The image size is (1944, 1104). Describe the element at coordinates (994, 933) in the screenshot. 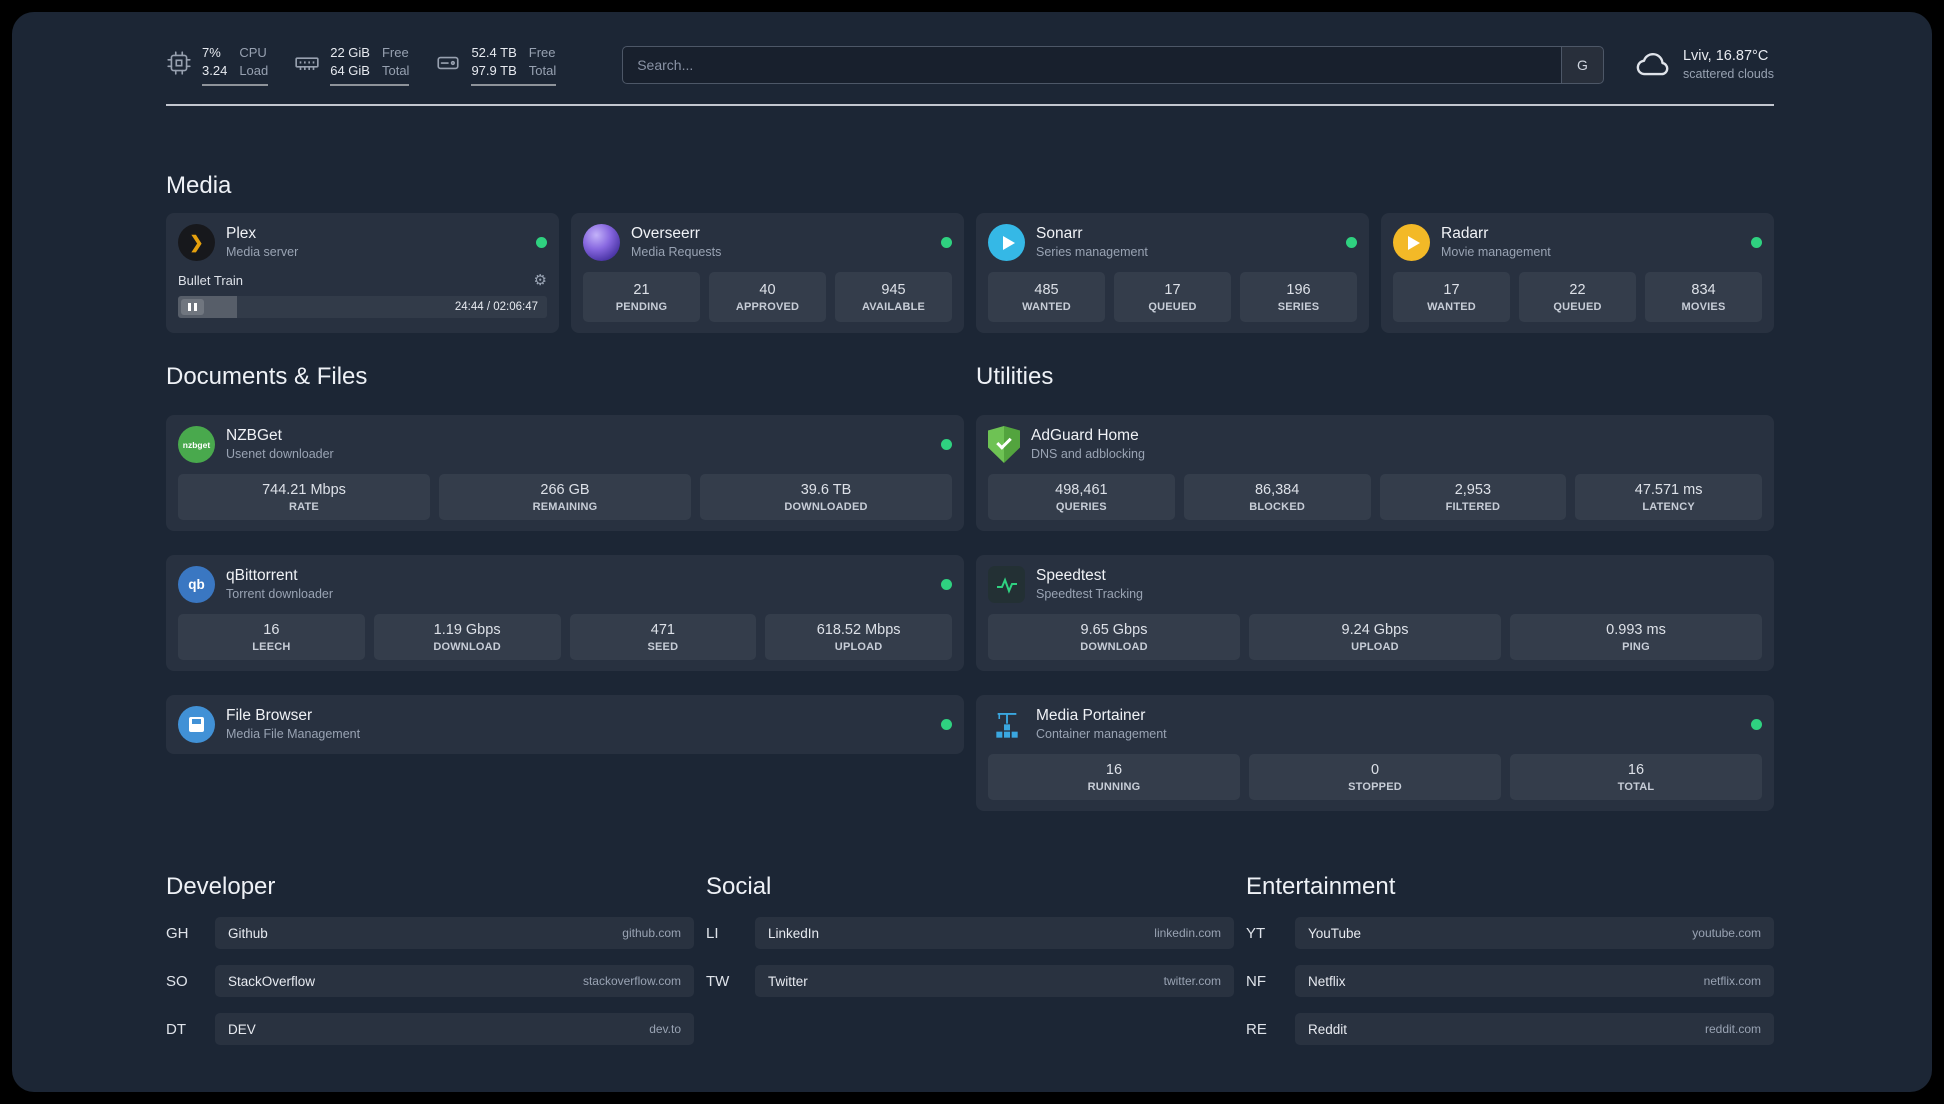

I see `bookmark-link: LinkedIn linkedin.com` at that location.